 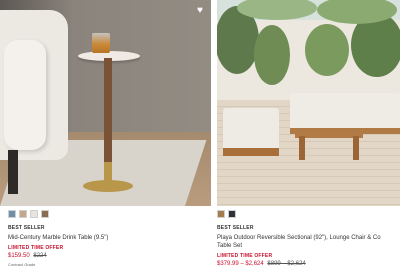 What do you see at coordinates (345, 112) in the screenshot?
I see `scene-sectional` at bounding box center [345, 112].